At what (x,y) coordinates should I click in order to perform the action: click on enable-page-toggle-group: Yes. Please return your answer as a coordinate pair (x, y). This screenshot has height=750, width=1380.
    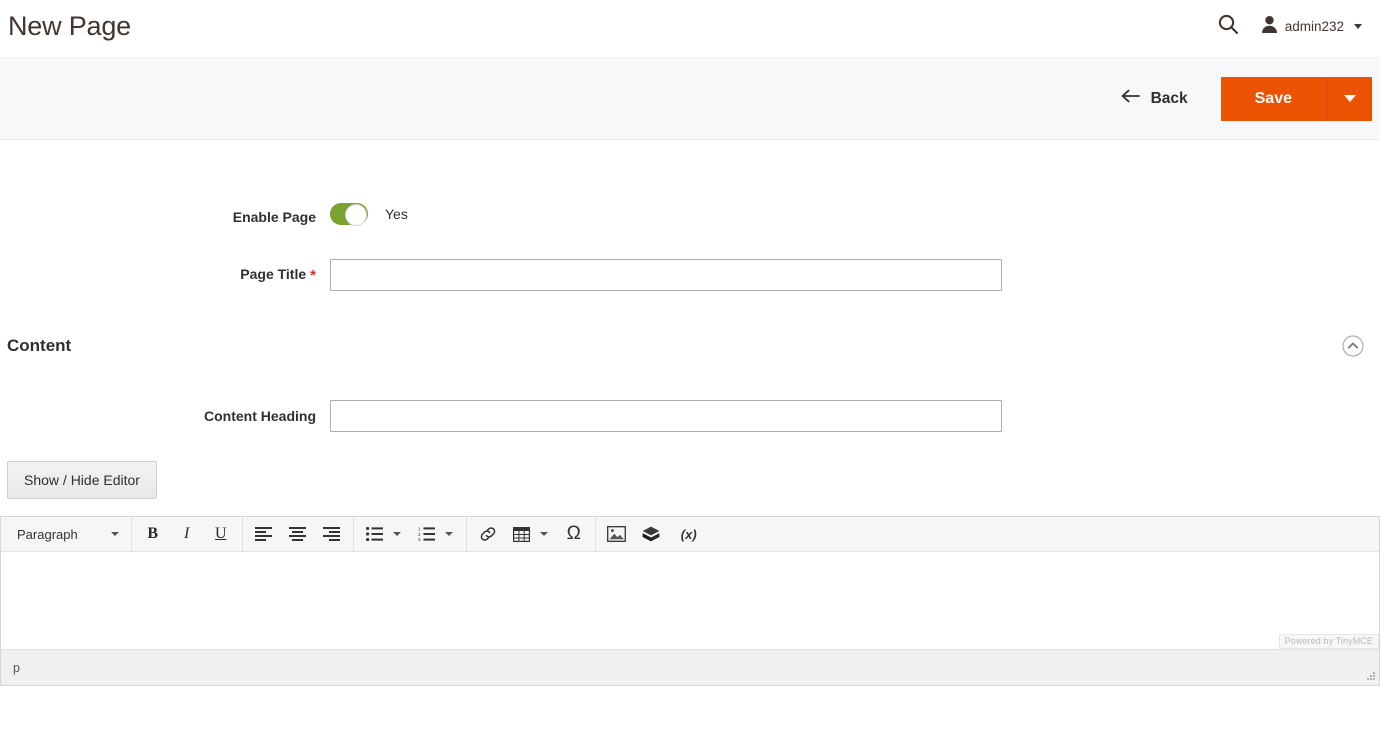
    Looking at the image, I should click on (369, 214).